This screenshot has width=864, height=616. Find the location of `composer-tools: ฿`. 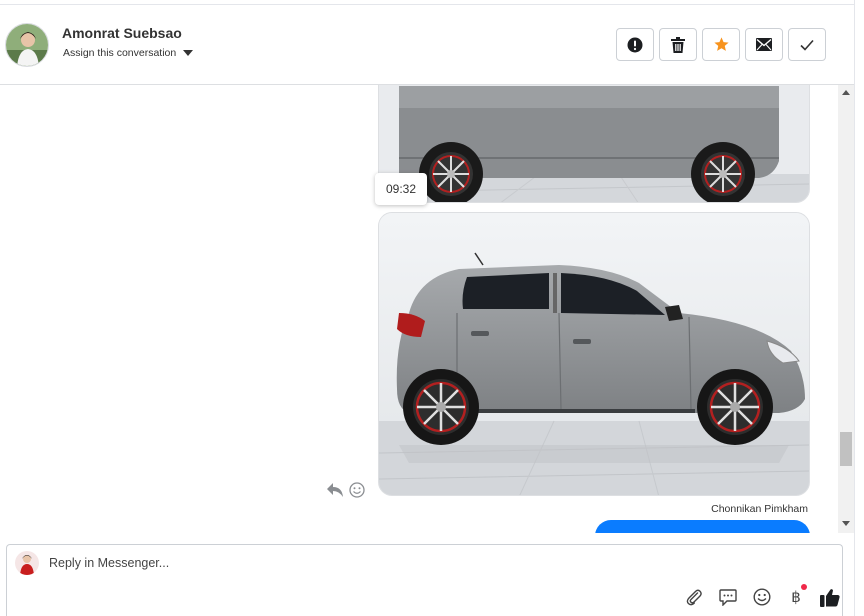

composer-tools: ฿ is located at coordinates (762, 596).